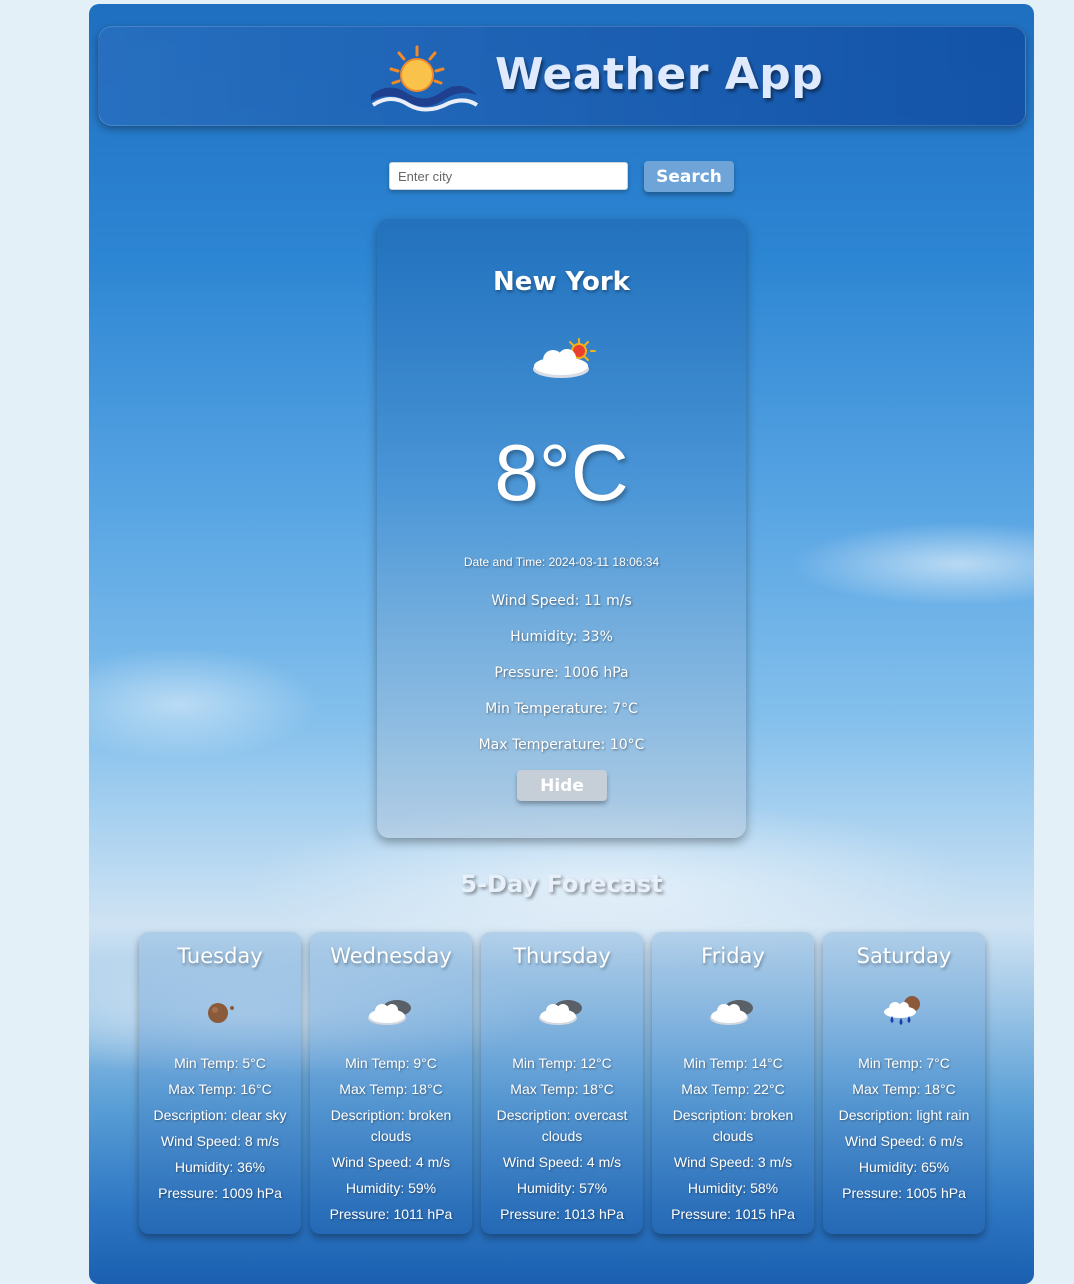 The width and height of the screenshot is (1074, 1284). What do you see at coordinates (902, 1010) in the screenshot?
I see `light-rain-night-icon` at bounding box center [902, 1010].